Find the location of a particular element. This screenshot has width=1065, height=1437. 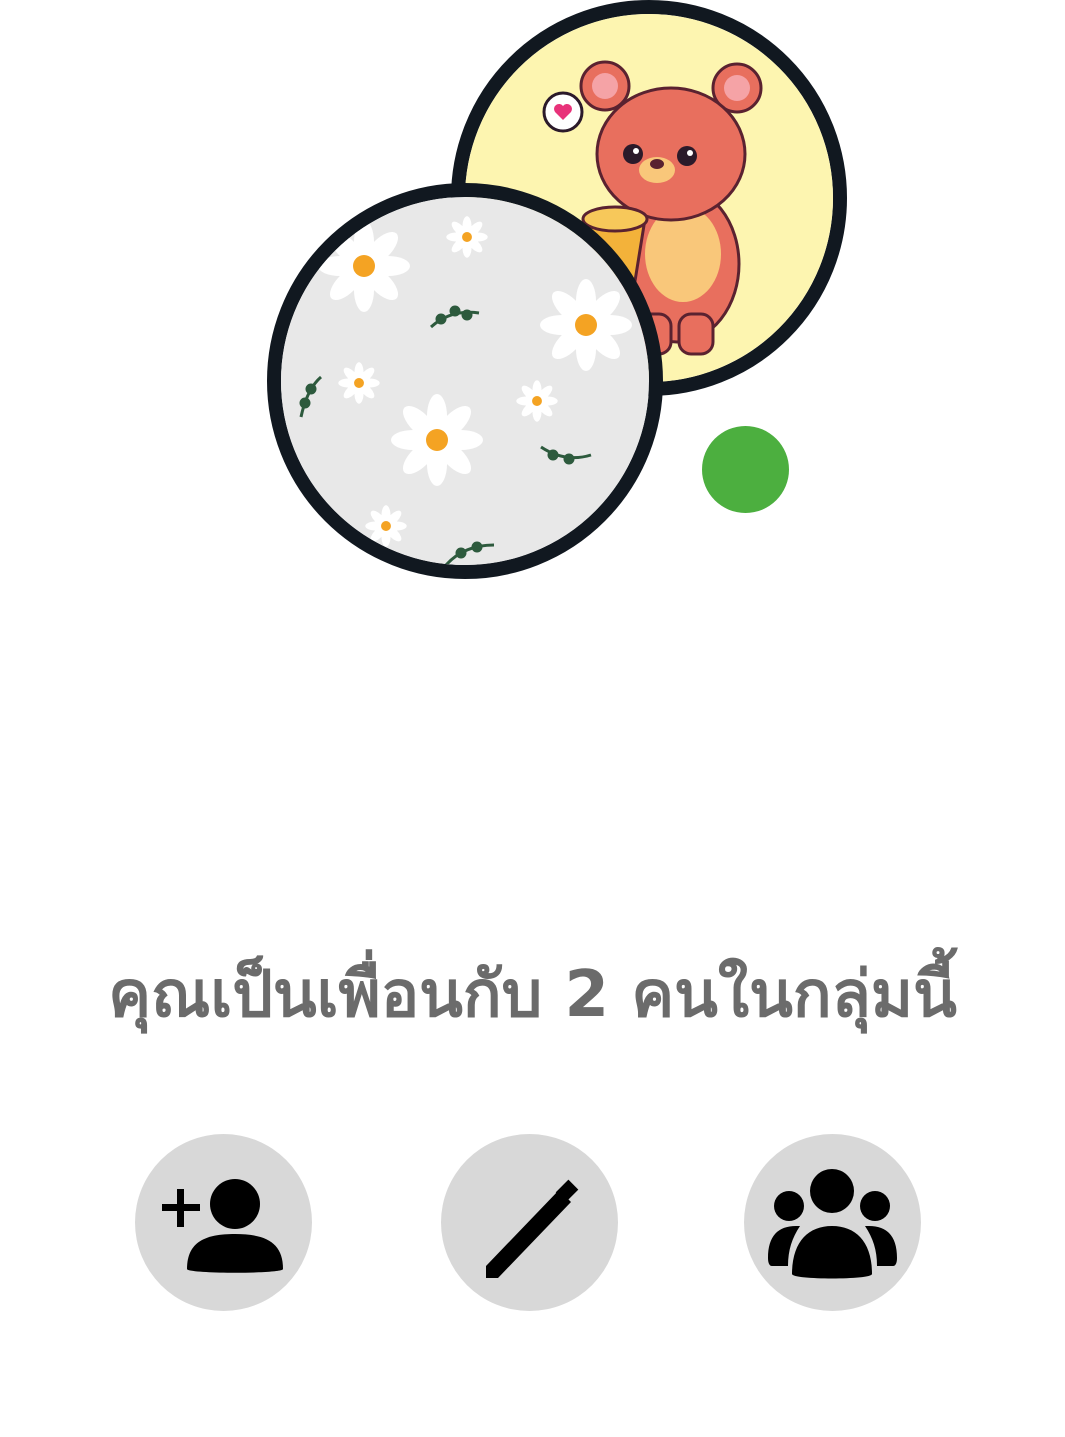

daisy-avatar is located at coordinates (465, 381).